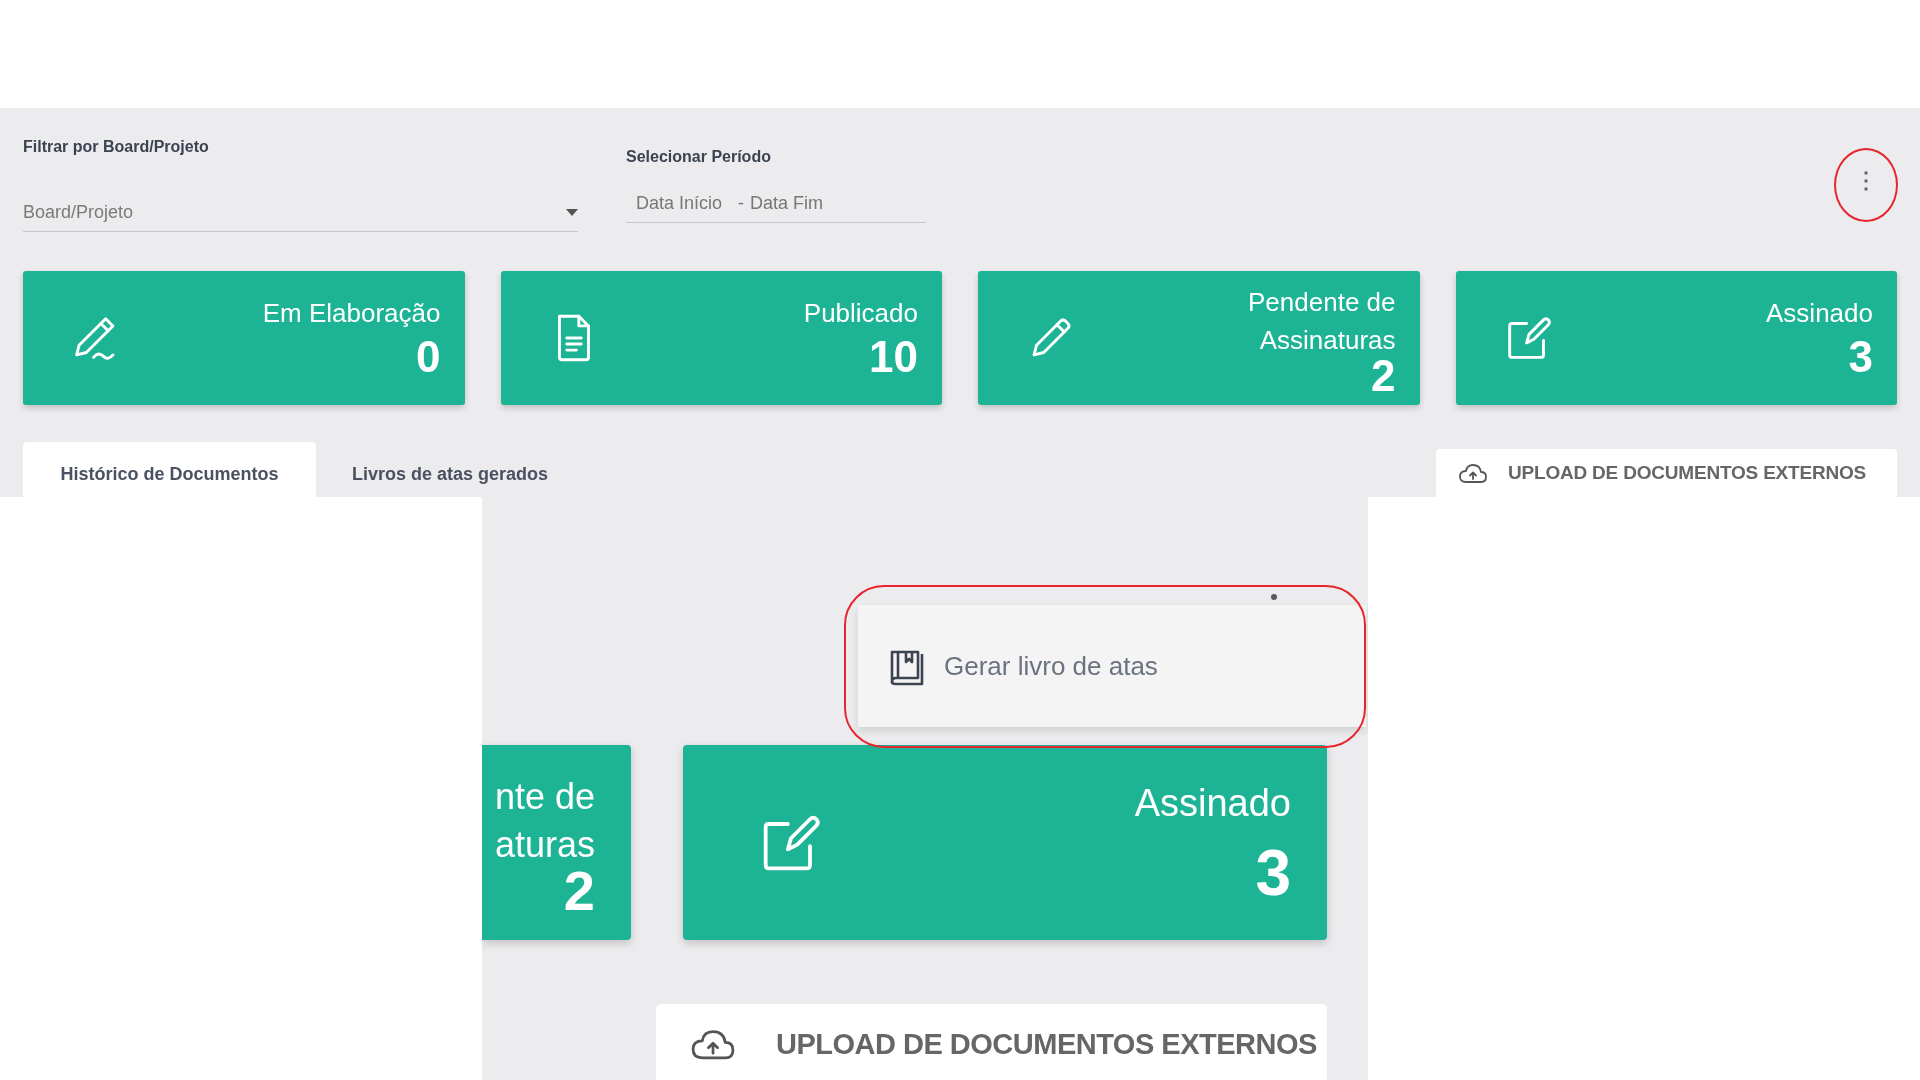 The width and height of the screenshot is (1920, 1080). What do you see at coordinates (893, 357) in the screenshot?
I see `card-count: 10` at bounding box center [893, 357].